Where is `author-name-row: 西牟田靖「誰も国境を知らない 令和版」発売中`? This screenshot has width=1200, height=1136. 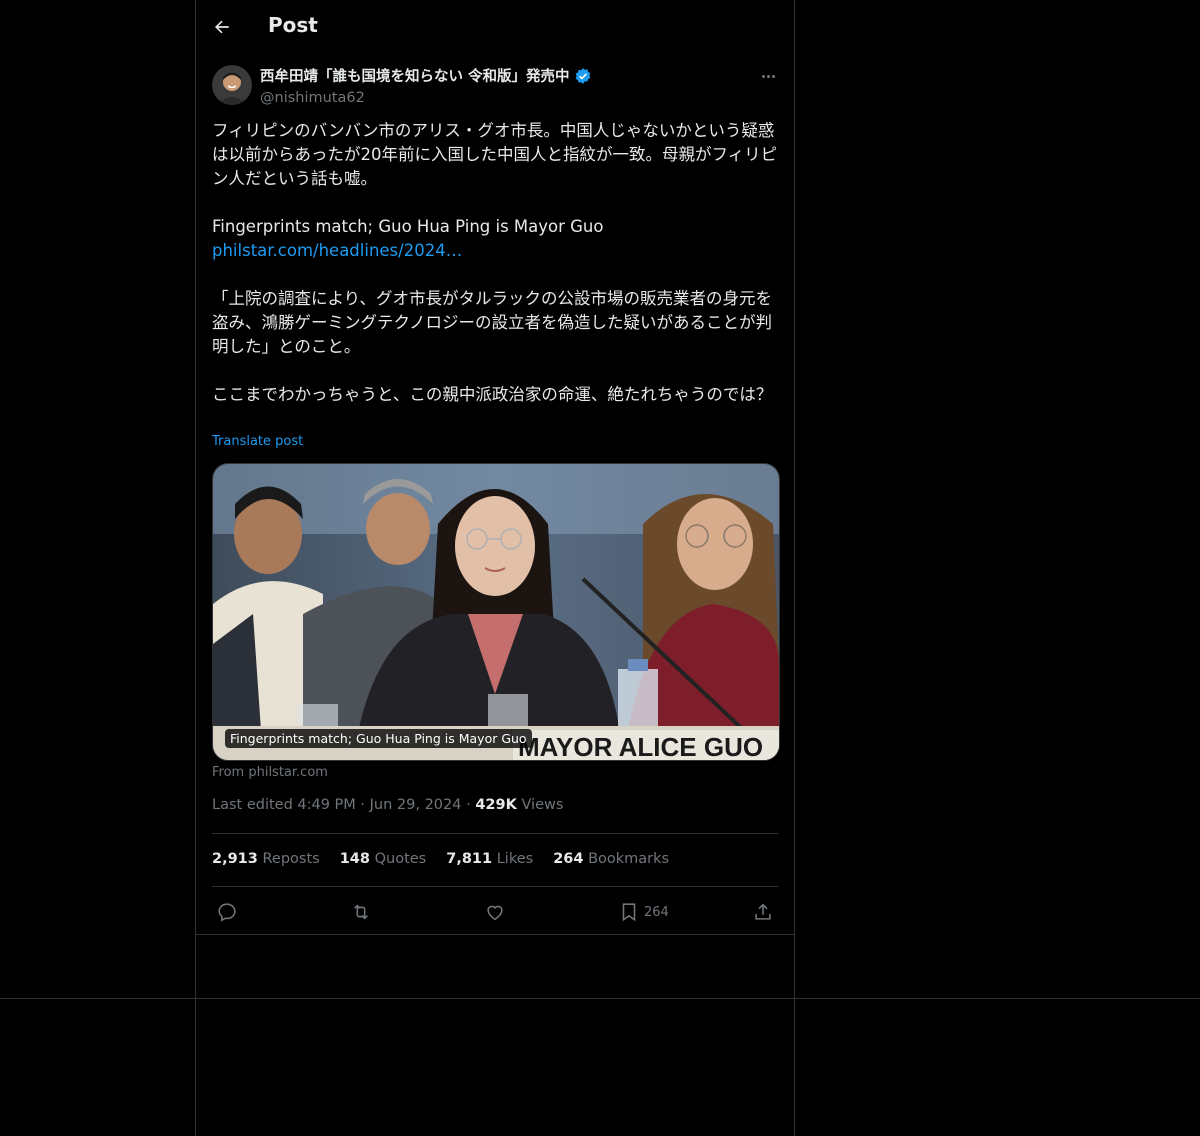 author-name-row: 西牟田靖「誰も国境を知らない 令和版」発売中 is located at coordinates (426, 75).